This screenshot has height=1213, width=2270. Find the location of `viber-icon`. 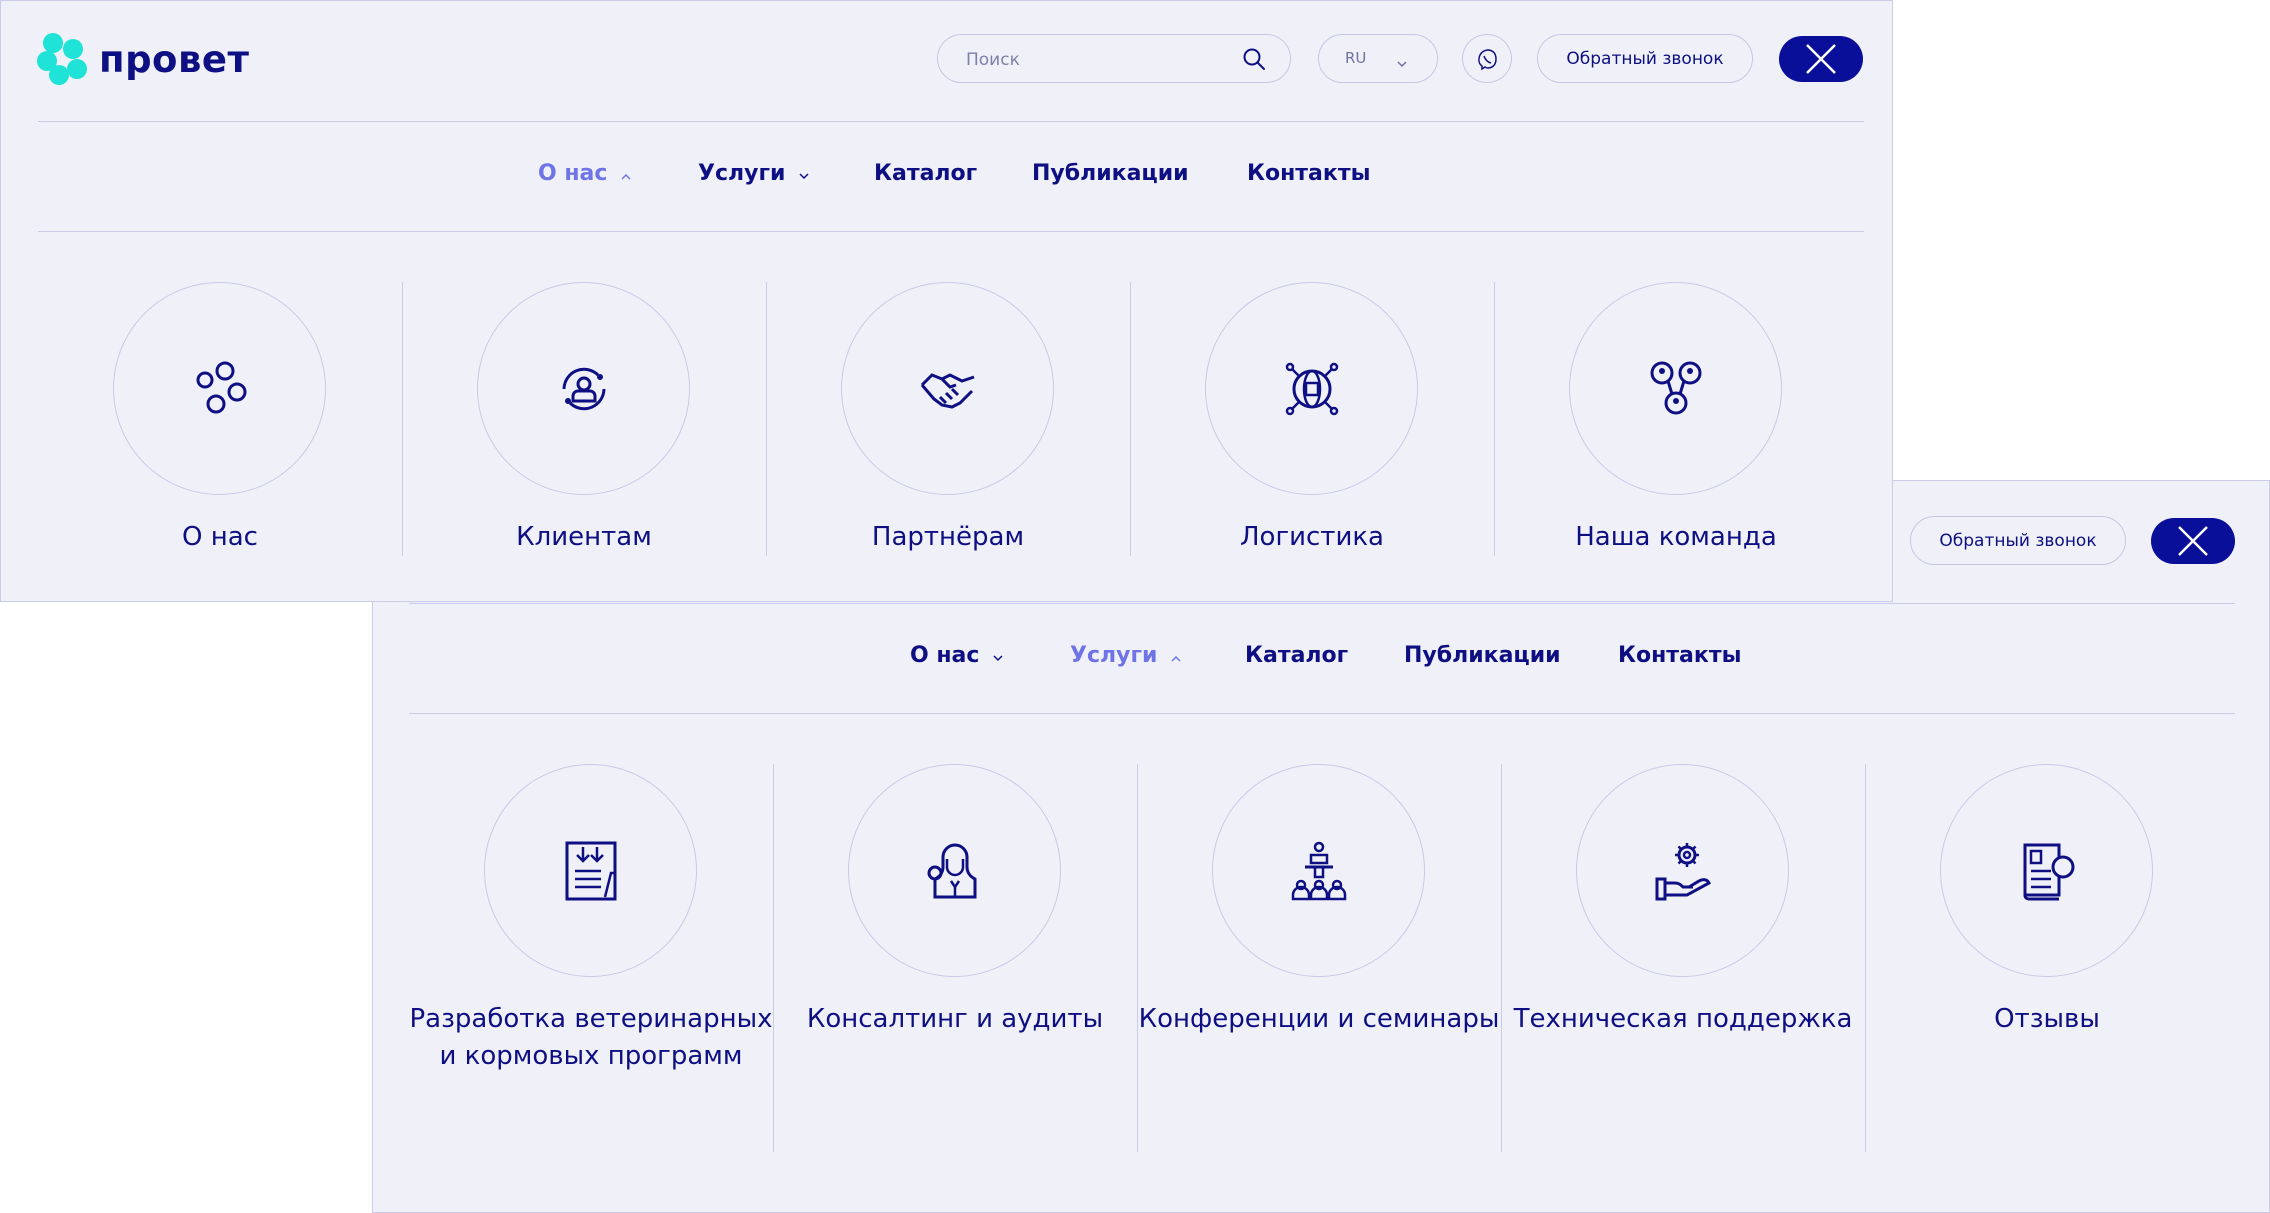

viber-icon is located at coordinates (1487, 60).